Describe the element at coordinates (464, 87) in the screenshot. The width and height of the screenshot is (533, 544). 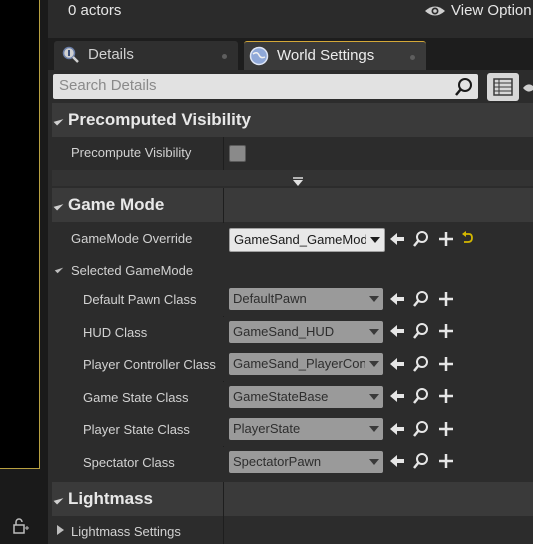
I see `search-icon` at that location.